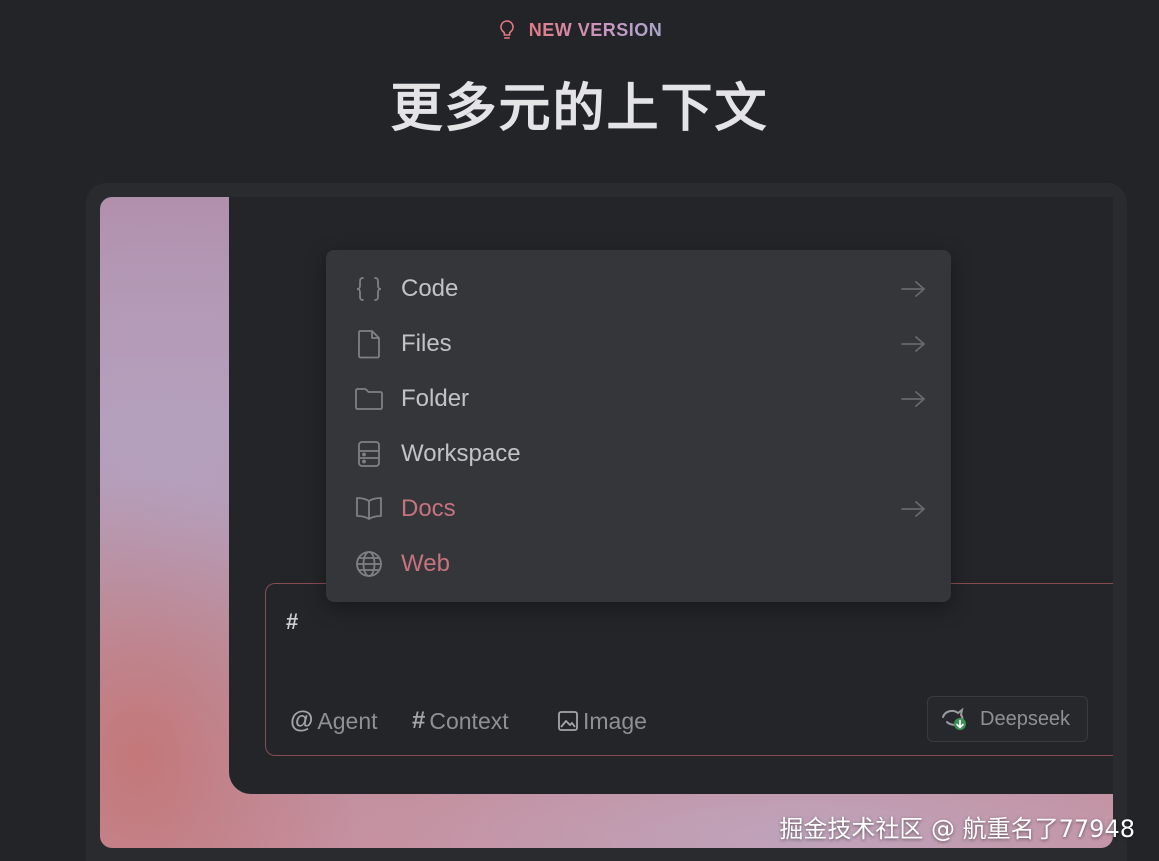  I want to click on context-button: # Context, so click(460, 721).